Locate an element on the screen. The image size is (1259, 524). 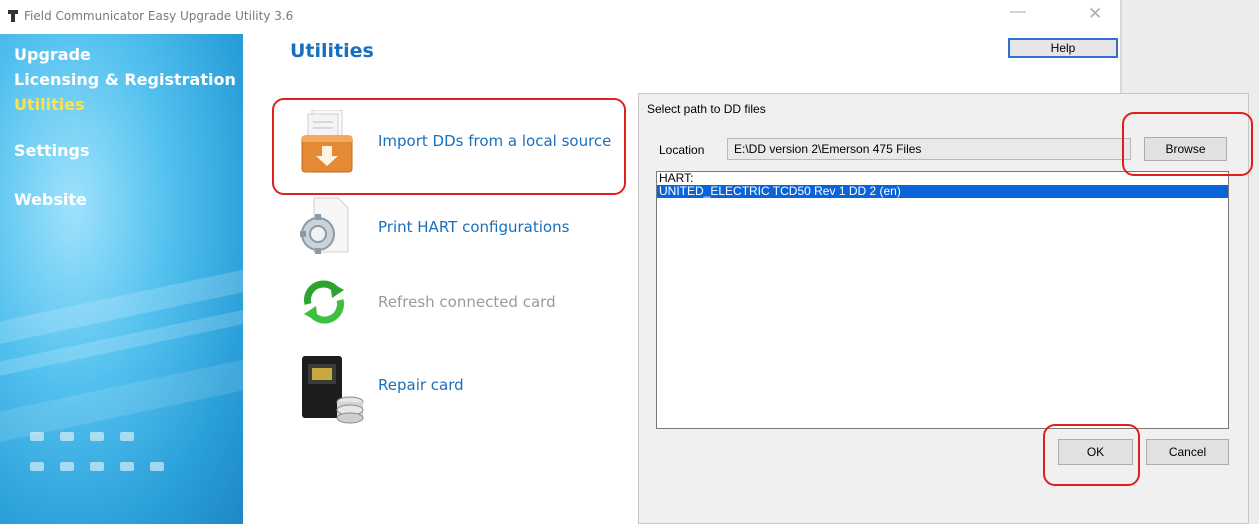
highlight-browse is located at coordinates (1187, 144).